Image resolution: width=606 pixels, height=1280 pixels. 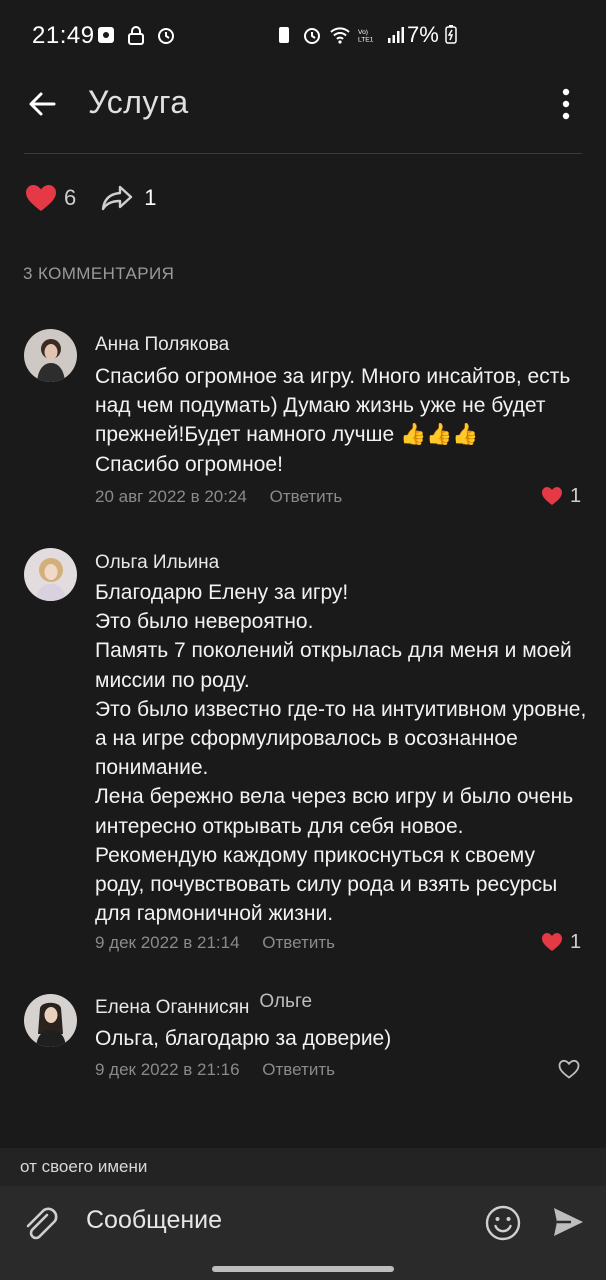 I want to click on battery-percent: 7%, so click(x=423, y=34).